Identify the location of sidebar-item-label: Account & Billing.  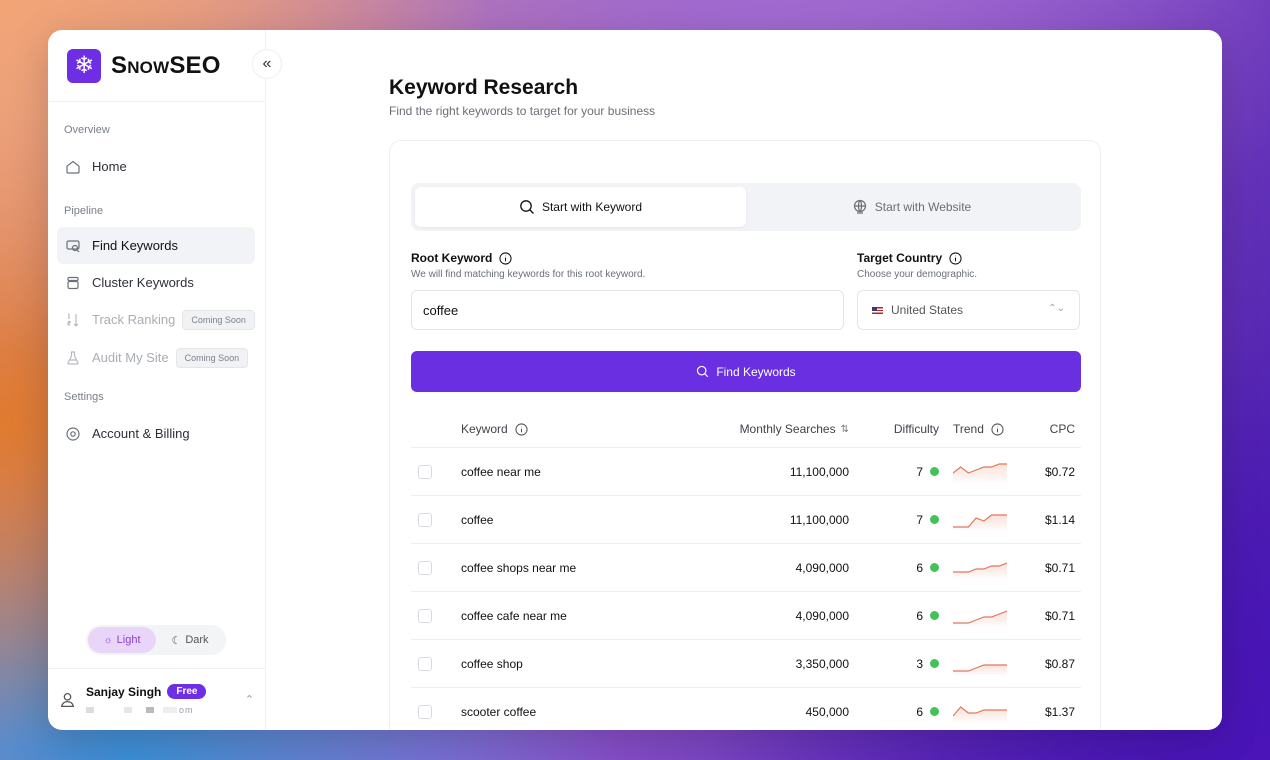
(141, 433).